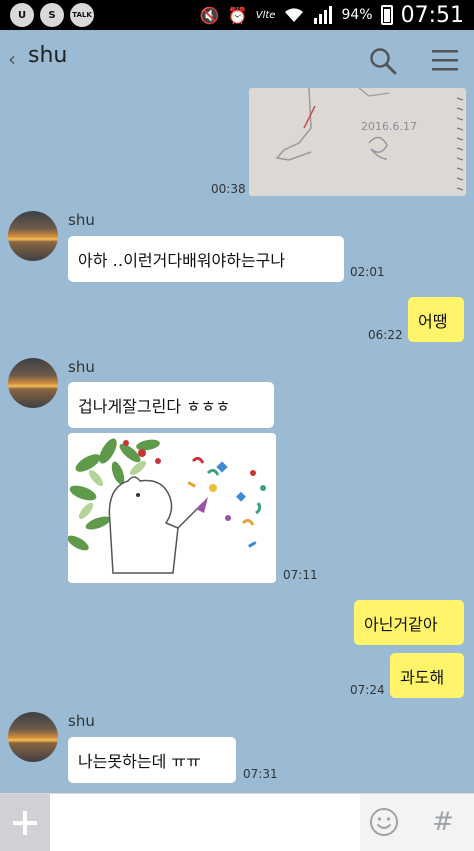 Image resolution: width=474 pixels, height=851 pixels. I want to click on signal-icon, so click(323, 15).